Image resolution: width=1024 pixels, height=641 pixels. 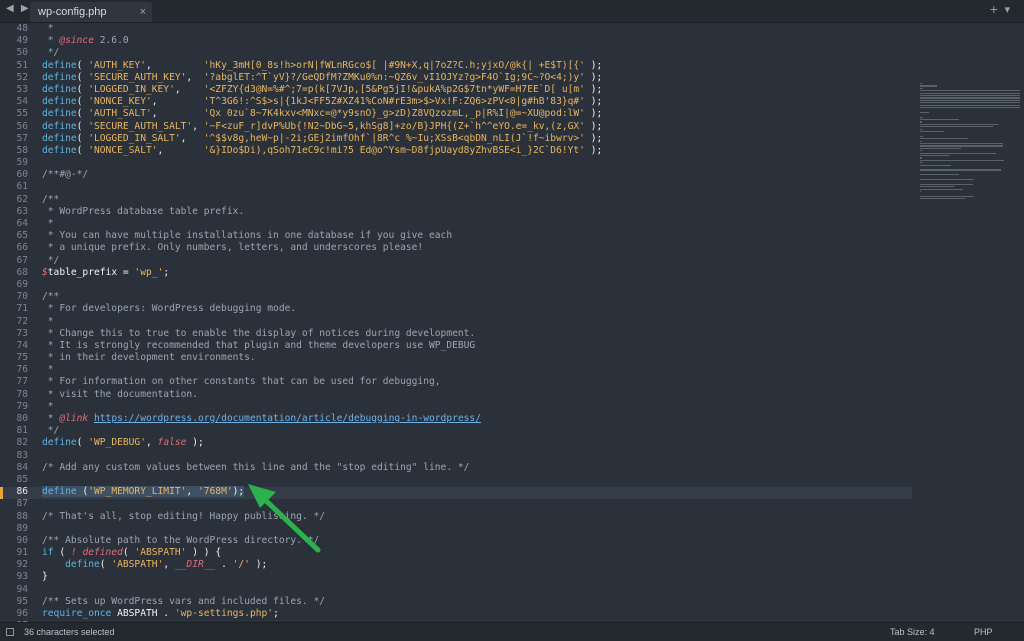 What do you see at coordinates (22, 163) in the screenshot?
I see `line-number: 59` at bounding box center [22, 163].